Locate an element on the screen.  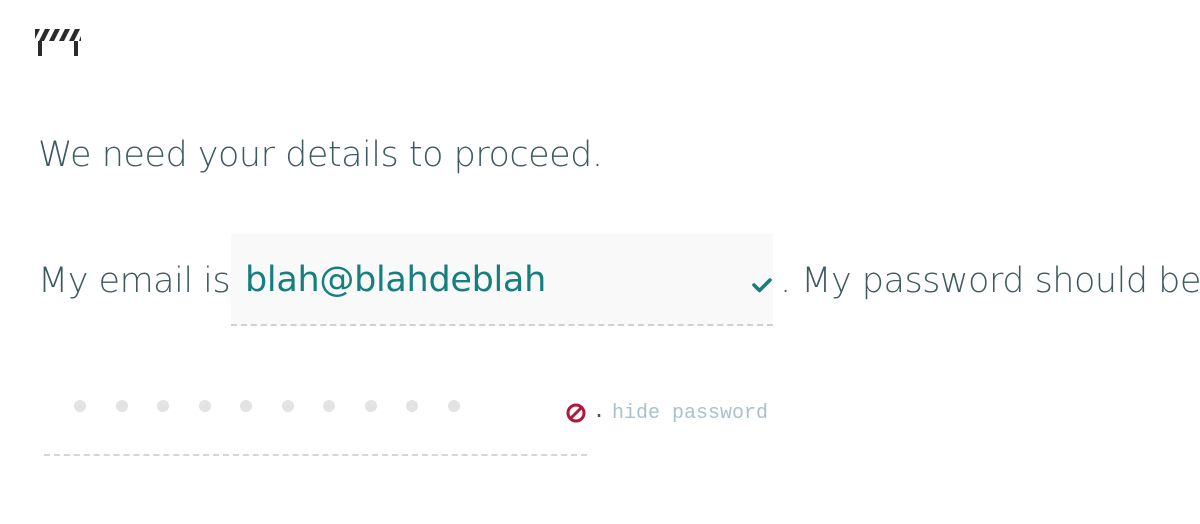
email-field-wrapper is located at coordinates (502, 280).